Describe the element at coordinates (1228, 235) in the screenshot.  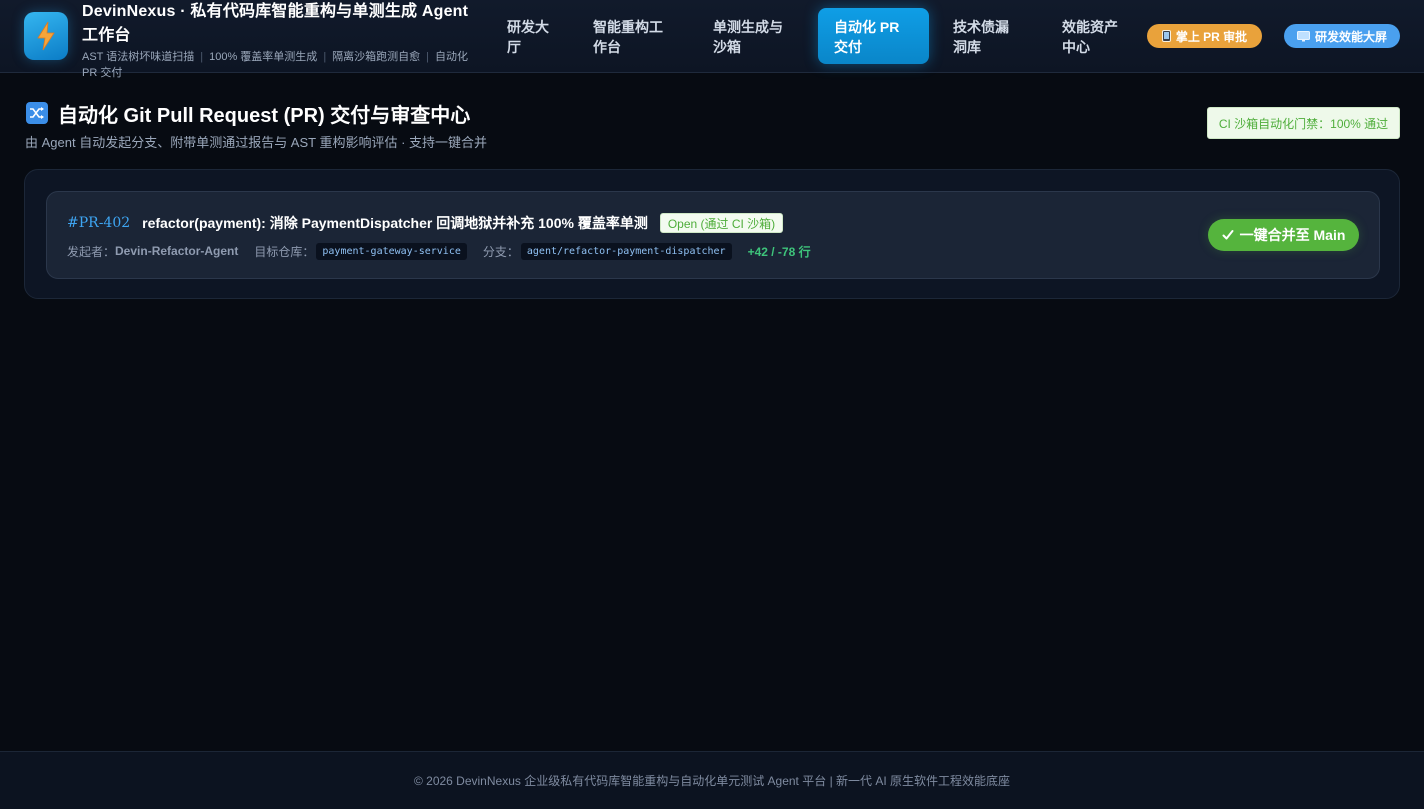
I see `checkmark-icon` at that location.